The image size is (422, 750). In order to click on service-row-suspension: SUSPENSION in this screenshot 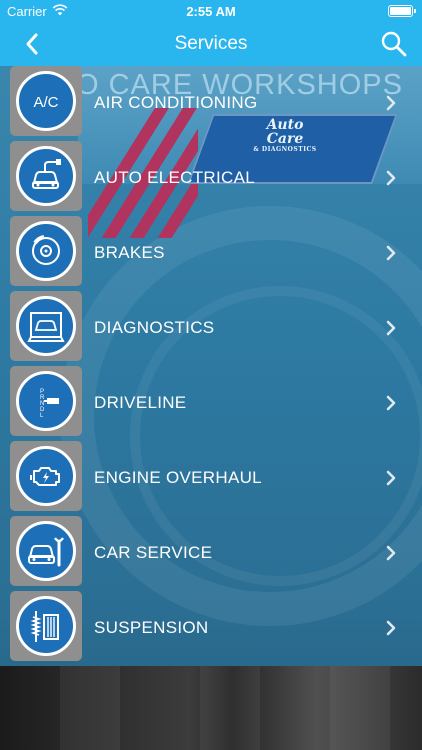, I will do `click(211, 628)`.